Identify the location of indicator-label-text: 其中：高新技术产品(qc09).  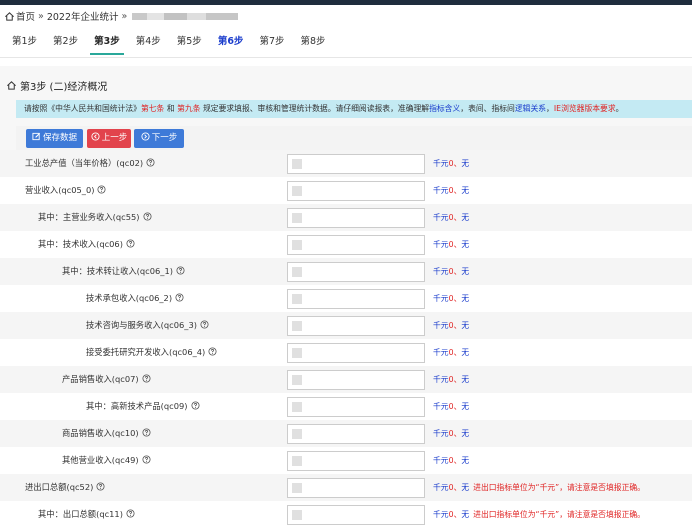
(137, 406).